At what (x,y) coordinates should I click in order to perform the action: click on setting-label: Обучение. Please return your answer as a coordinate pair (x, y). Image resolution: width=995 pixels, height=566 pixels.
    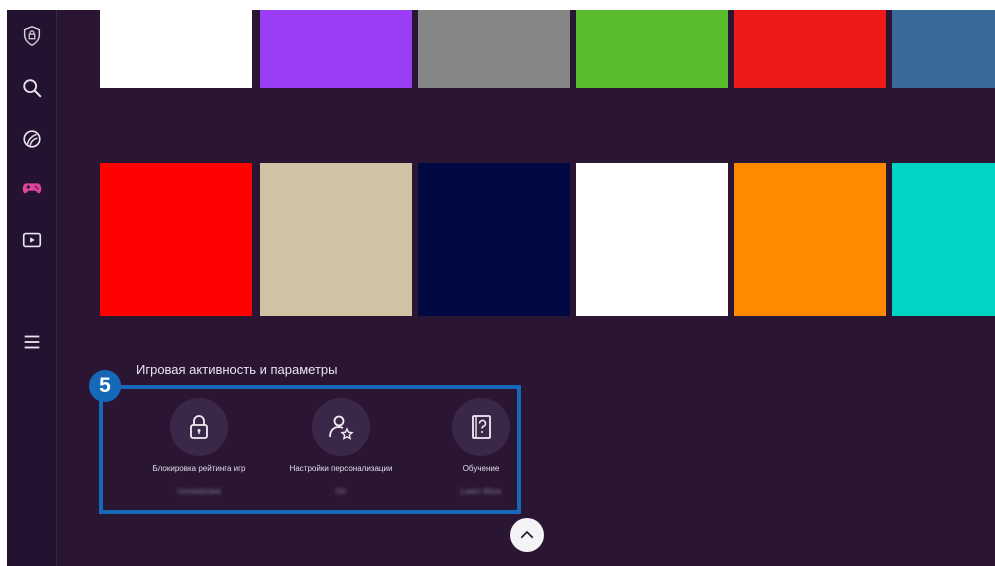
    Looking at the image, I should click on (481, 468).